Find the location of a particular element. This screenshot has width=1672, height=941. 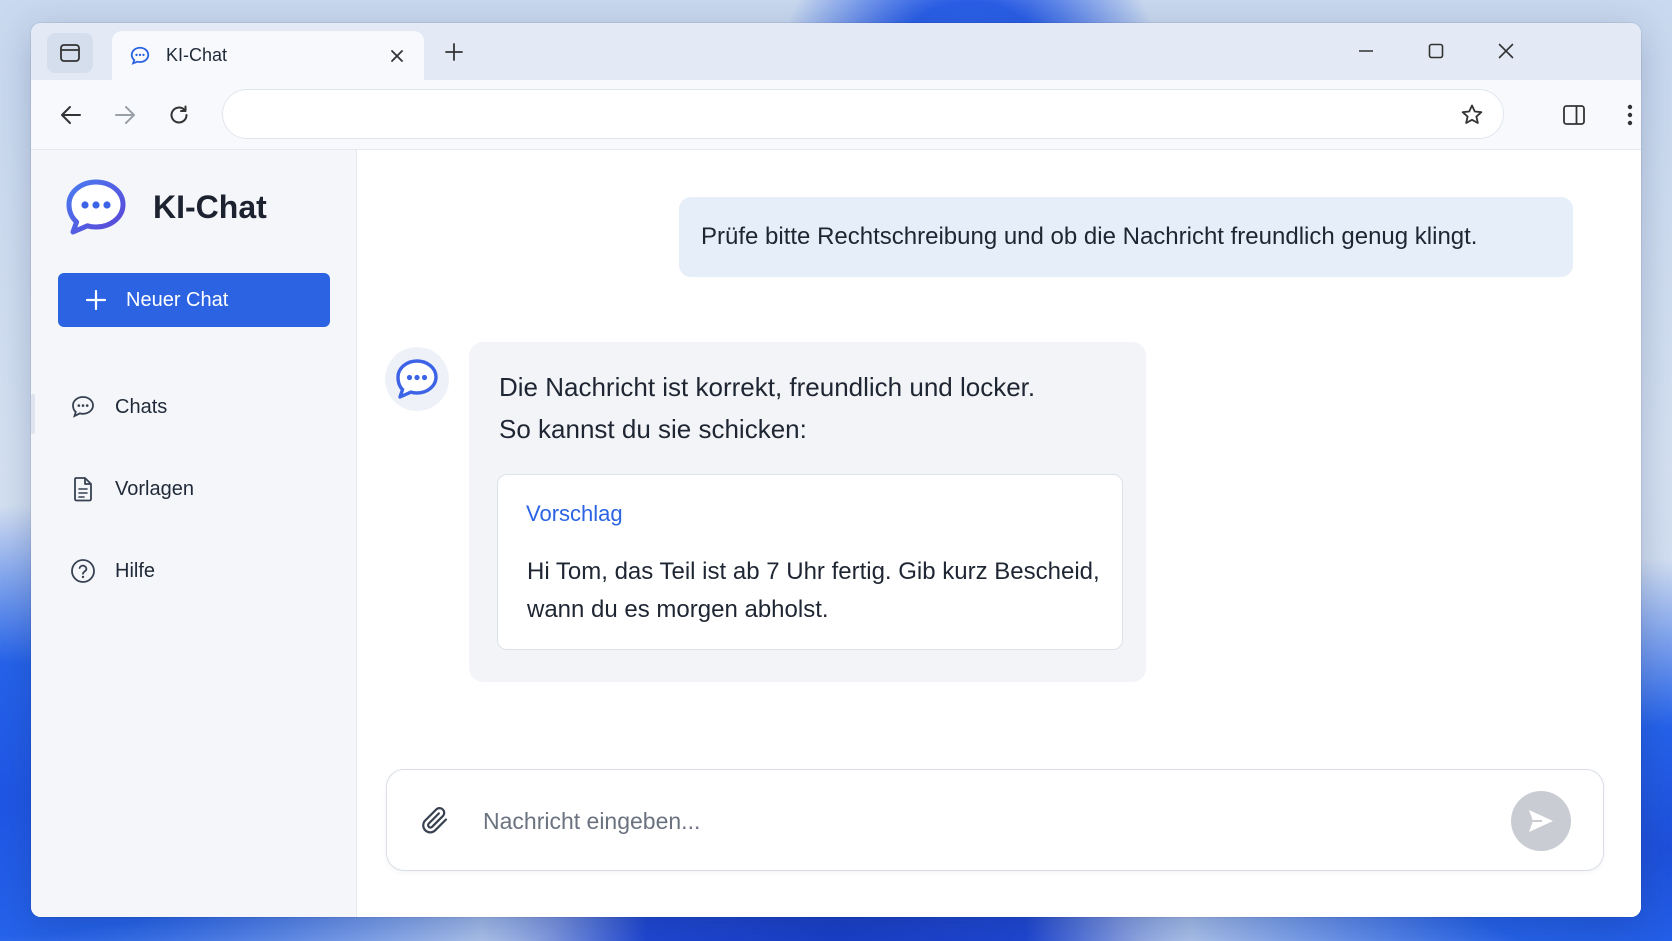

tab-panel-icon is located at coordinates (70, 53).